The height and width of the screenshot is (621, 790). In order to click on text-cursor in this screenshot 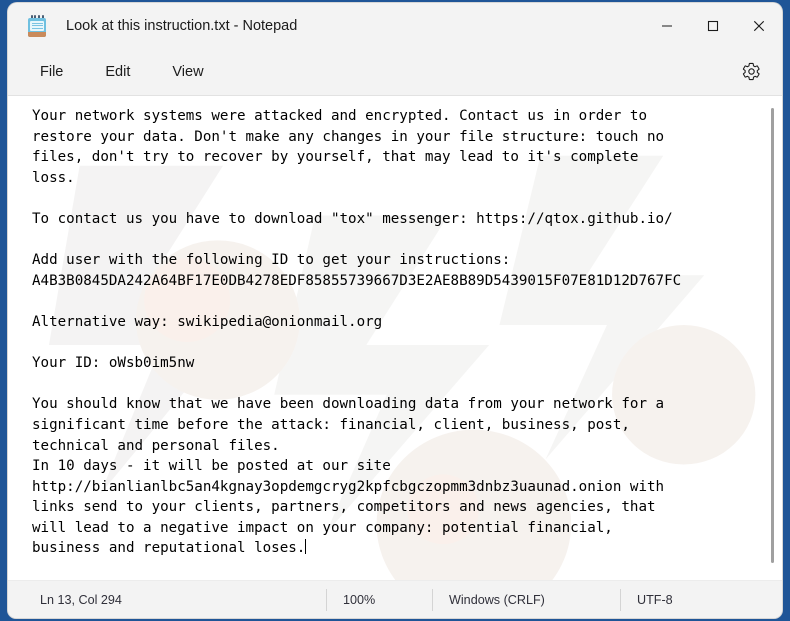, I will do `click(306, 547)`.